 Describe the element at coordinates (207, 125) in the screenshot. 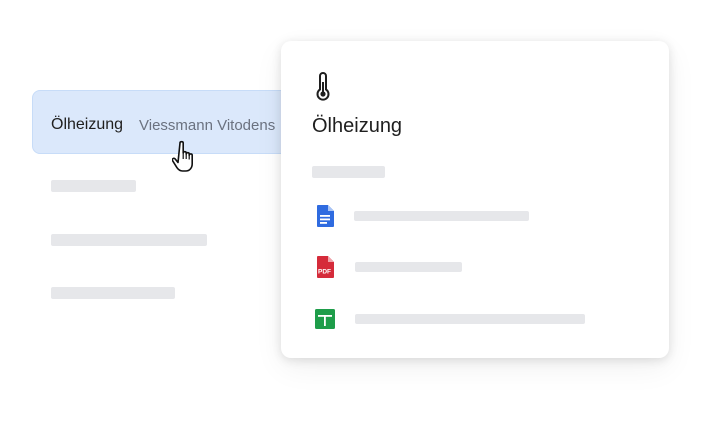

I see `list-item-subtitle: Viessmann Vitodens` at that location.